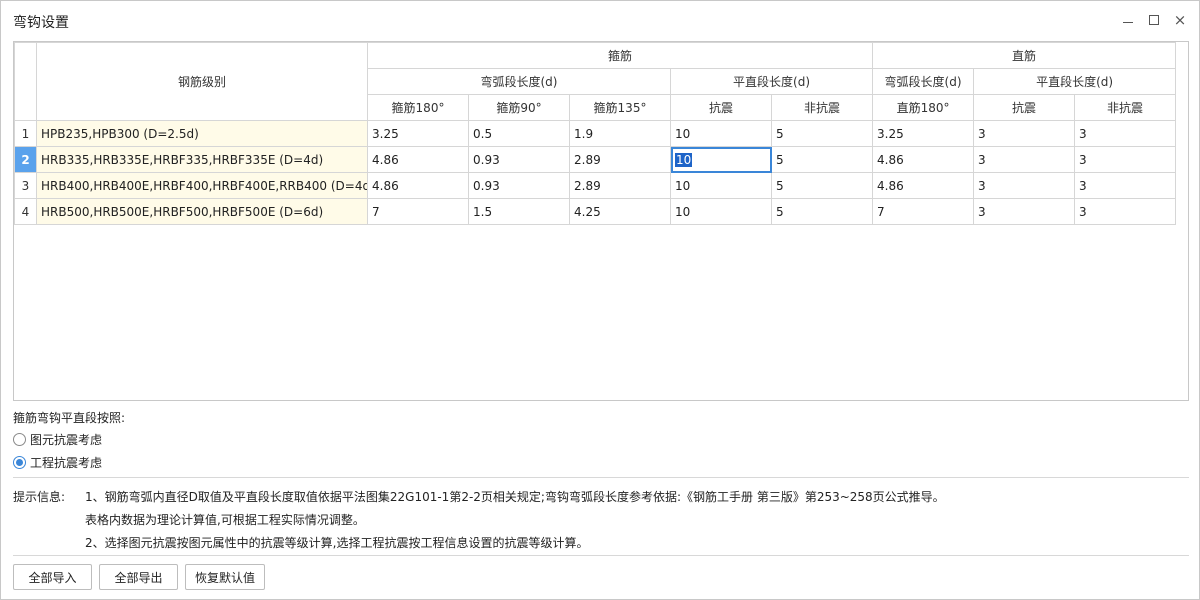 The width and height of the screenshot is (1200, 600). I want to click on restore-default-button: 恢复默认值, so click(225, 577).